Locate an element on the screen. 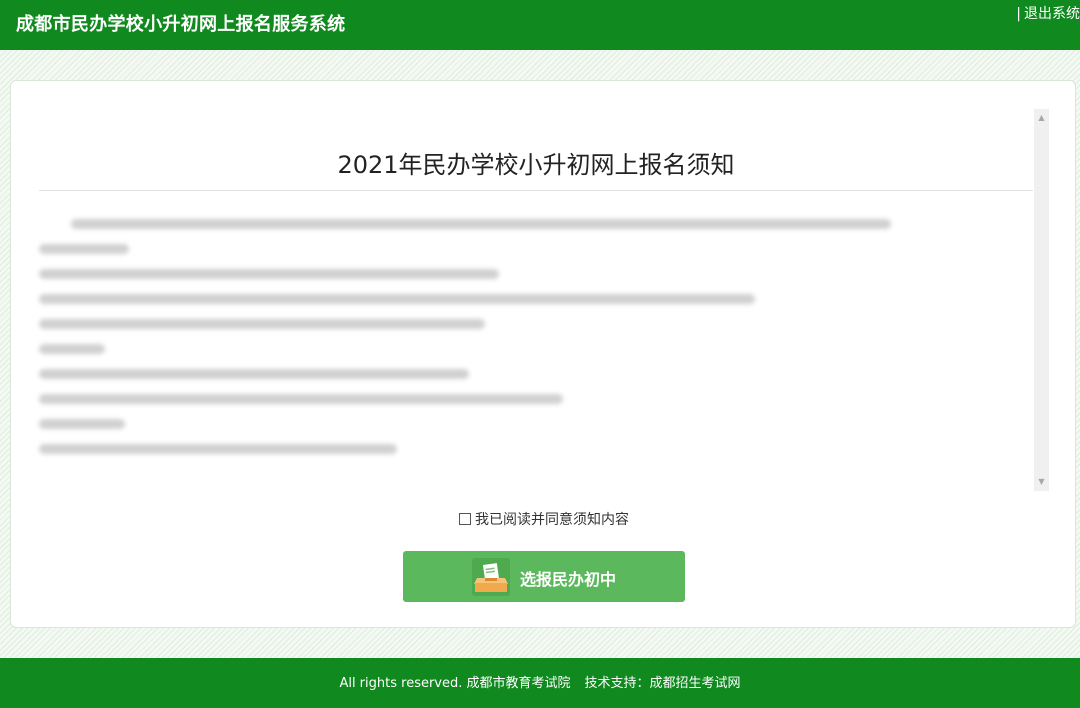 The image size is (1080, 708). title-divider is located at coordinates (536, 190).